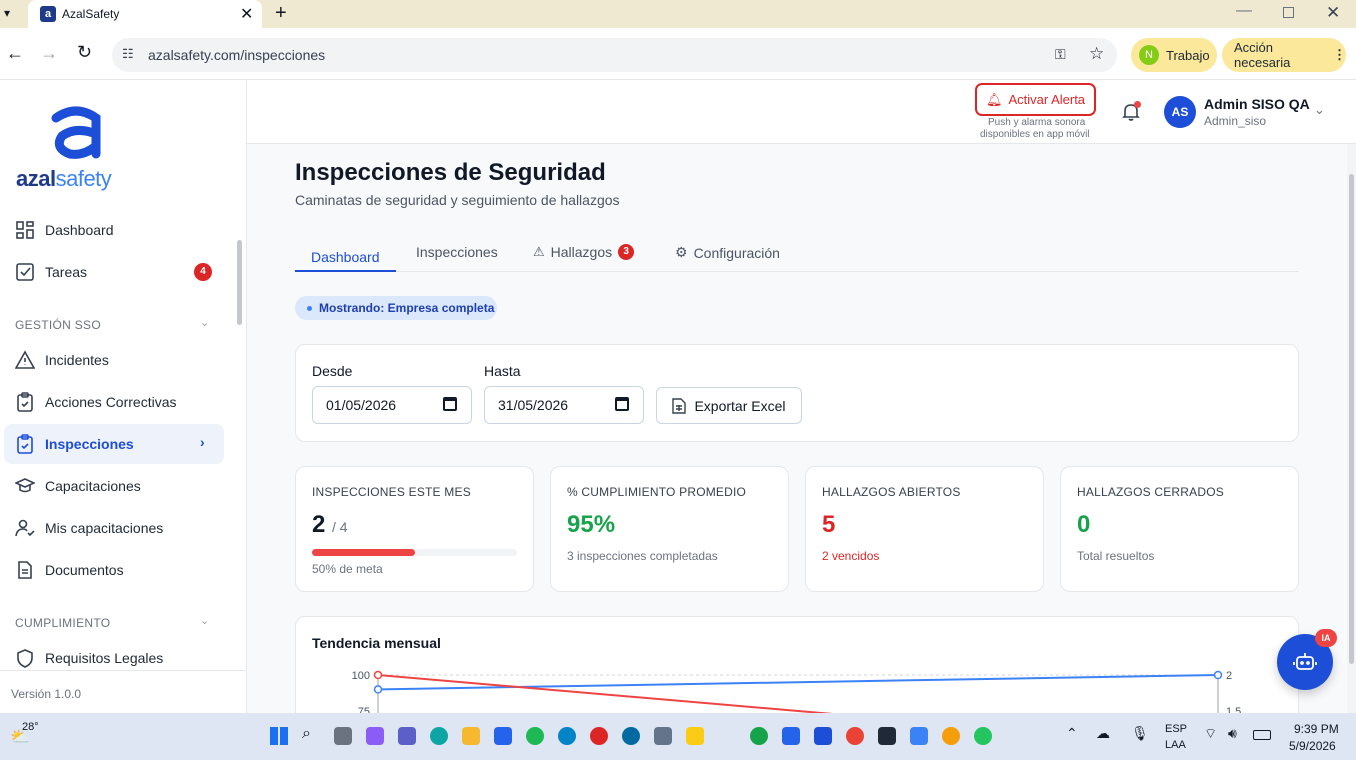 The height and width of the screenshot is (760, 1356). What do you see at coordinates (855, 736) in the screenshot?
I see `chrome-profile-icon` at bounding box center [855, 736].